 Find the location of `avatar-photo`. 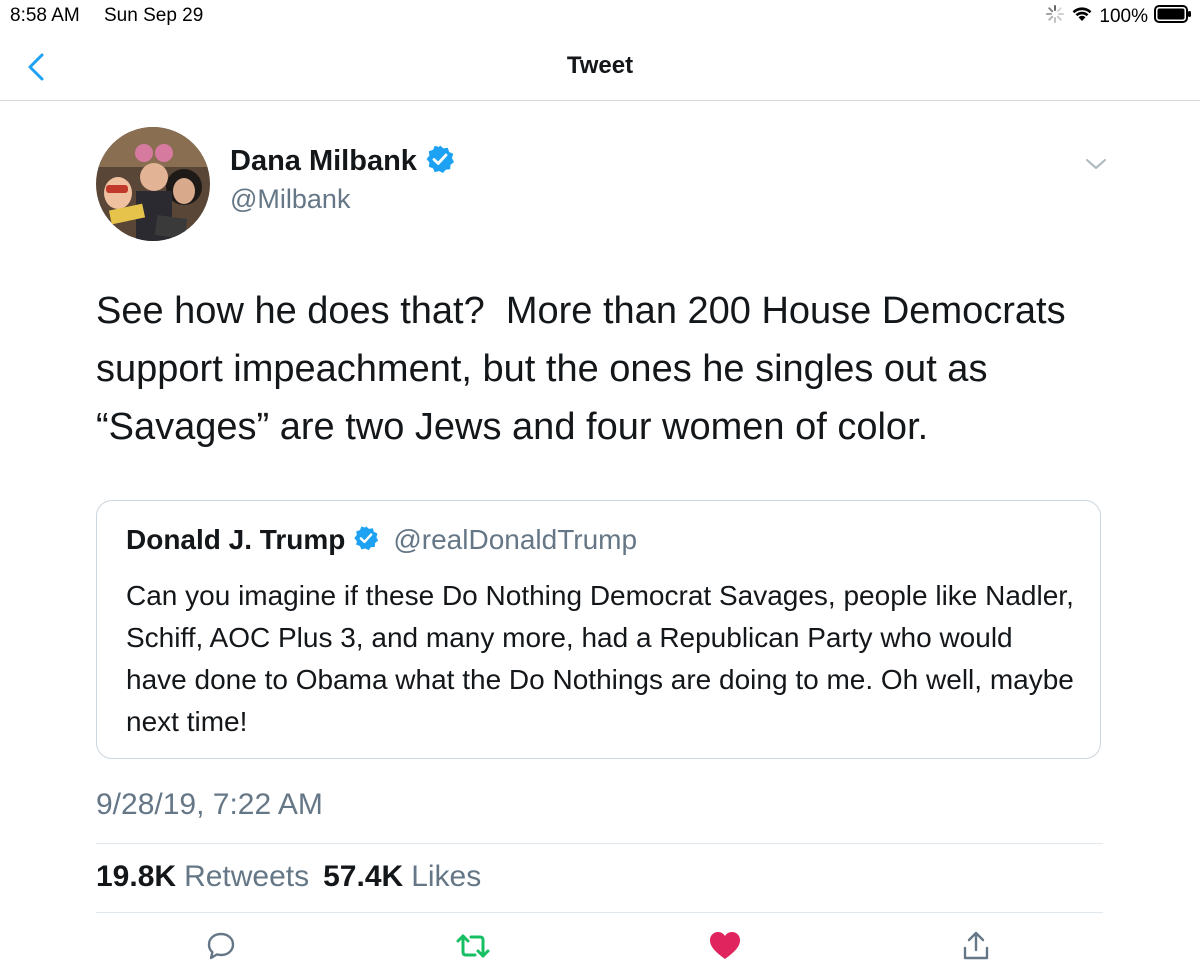

avatar-photo is located at coordinates (153, 184).